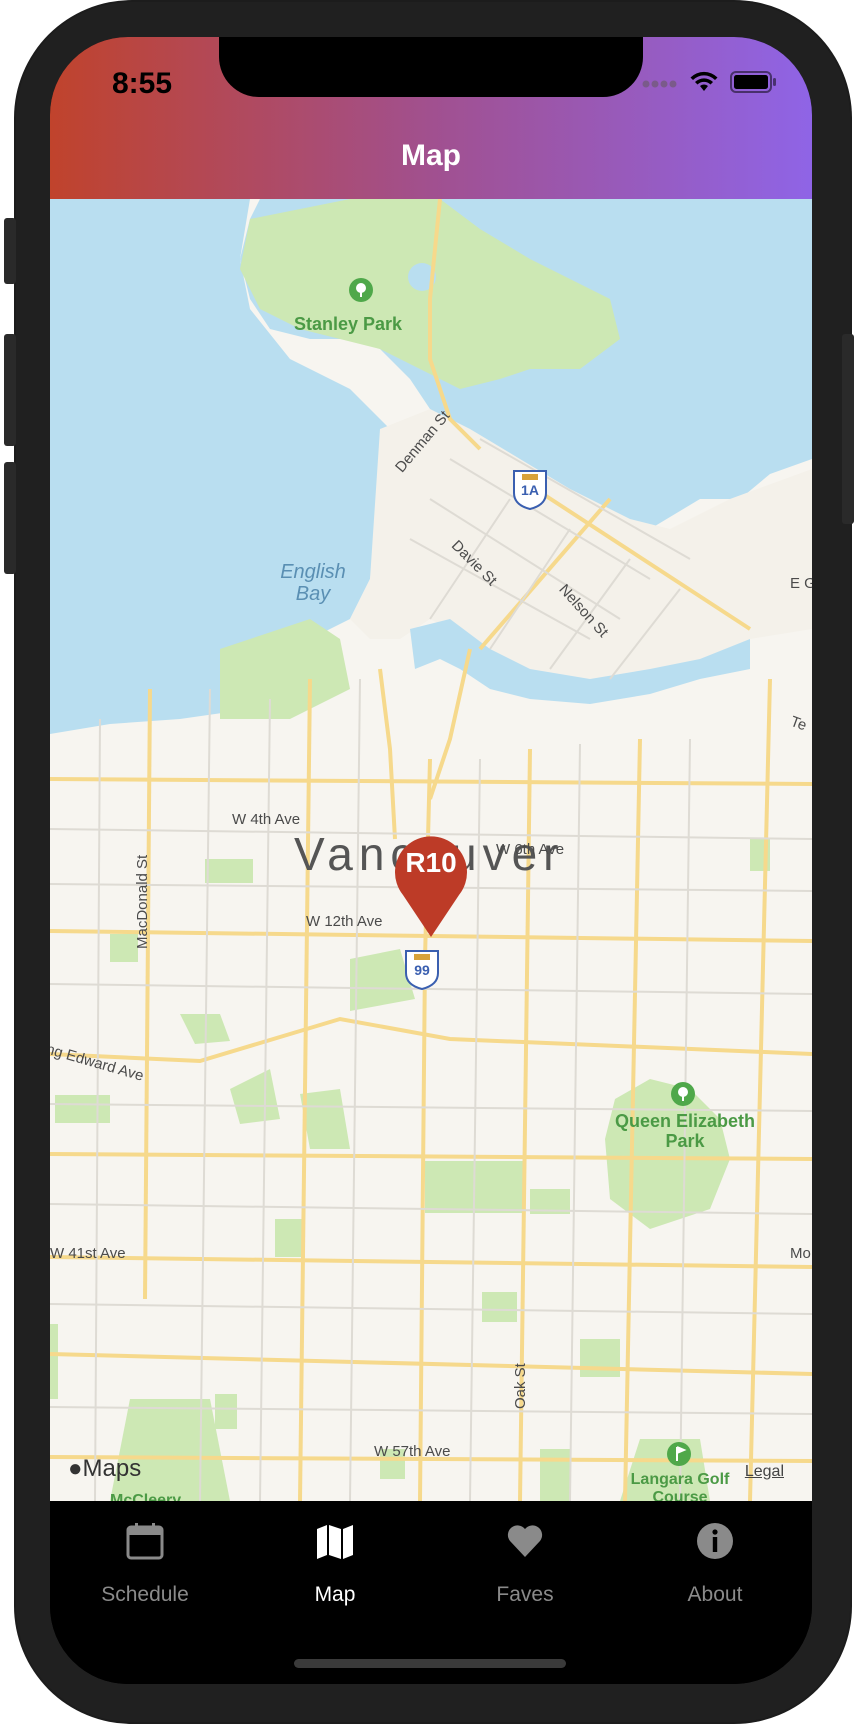 The image size is (854, 1724). I want to click on cellular-signal-icon, so click(660, 85).